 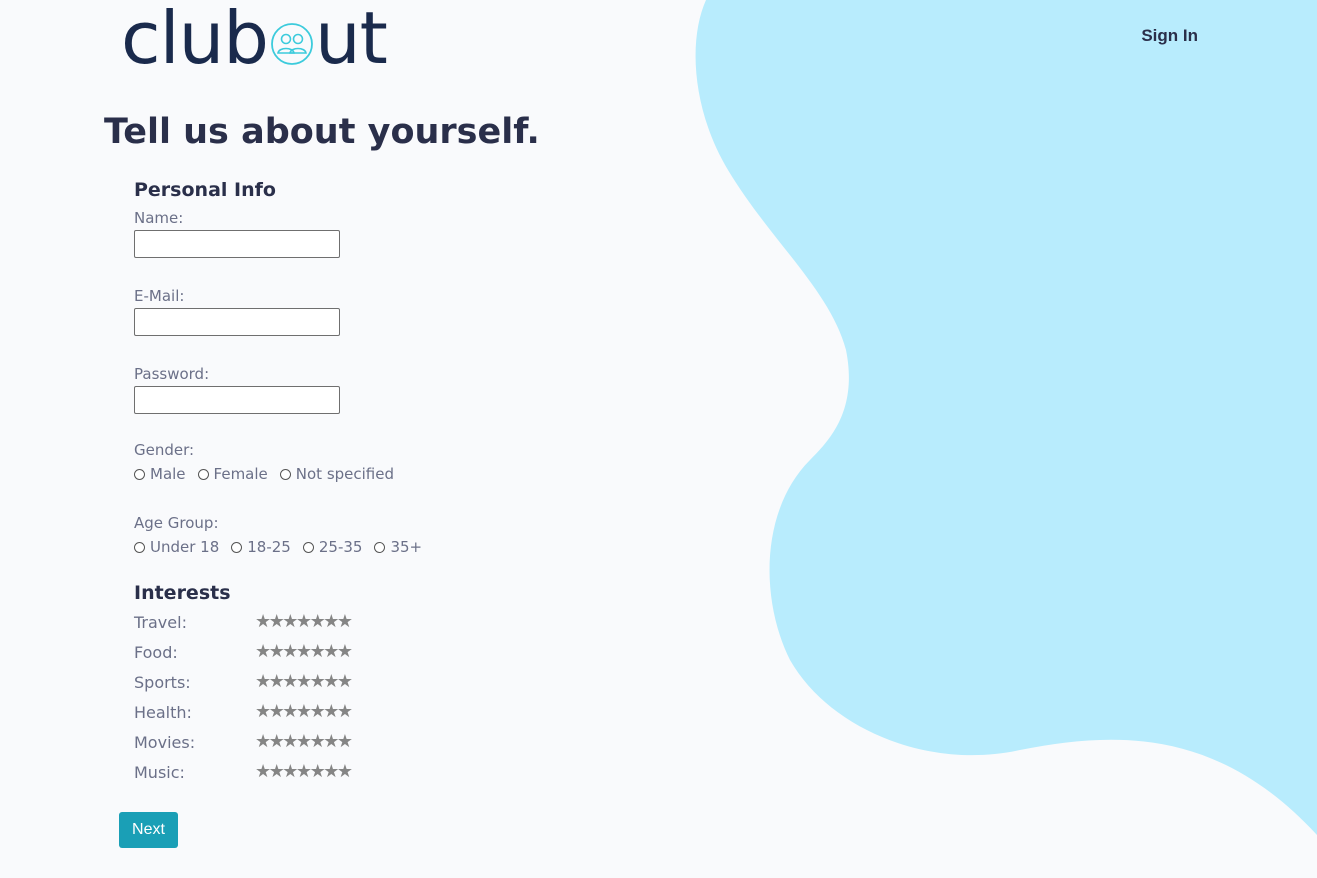 I want to click on age-radio-under-18: Under 18, so click(x=176, y=547).